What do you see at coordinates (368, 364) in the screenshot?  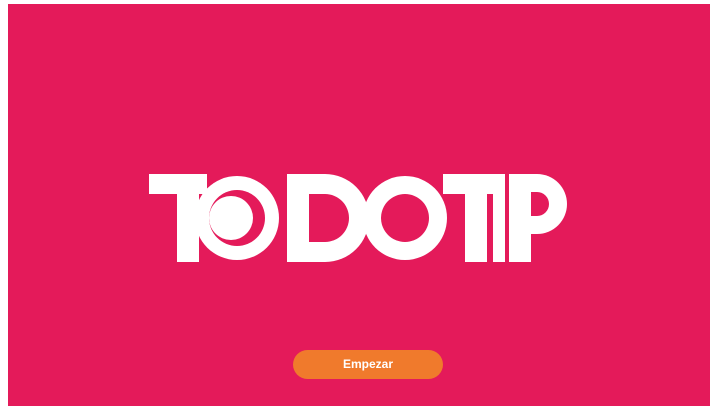 I see `start-button: Empezar` at bounding box center [368, 364].